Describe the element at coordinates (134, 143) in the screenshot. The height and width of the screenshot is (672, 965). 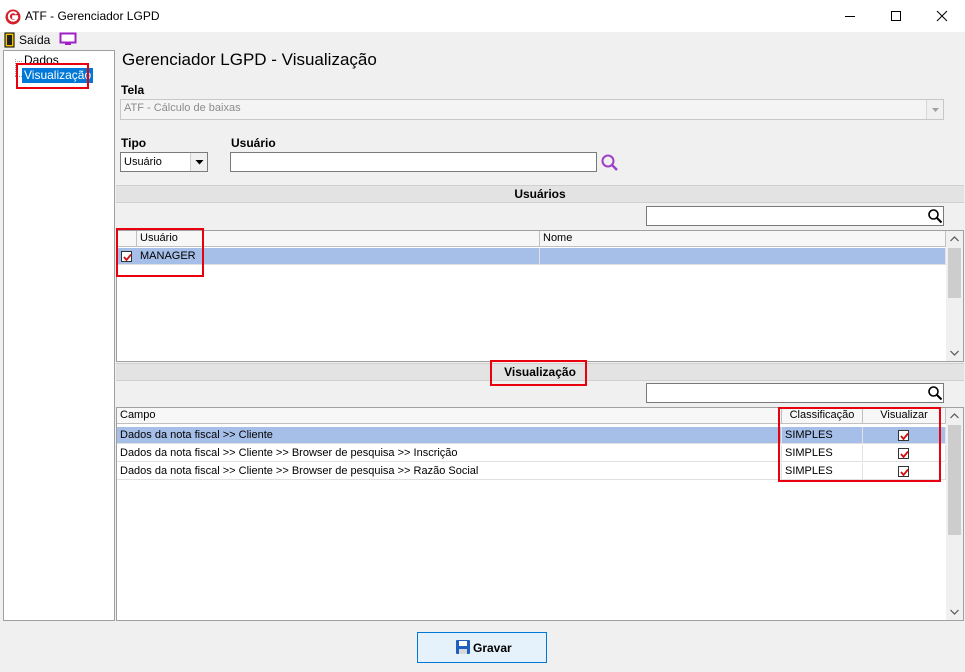
I see `tipo-label: Tipo` at that location.